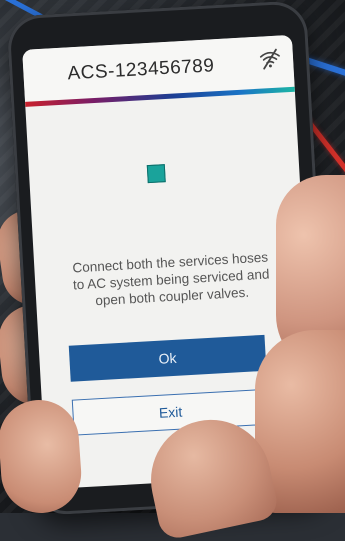 The image size is (345, 541). I want to click on device-title: ACS-123456789, so click(140, 70).